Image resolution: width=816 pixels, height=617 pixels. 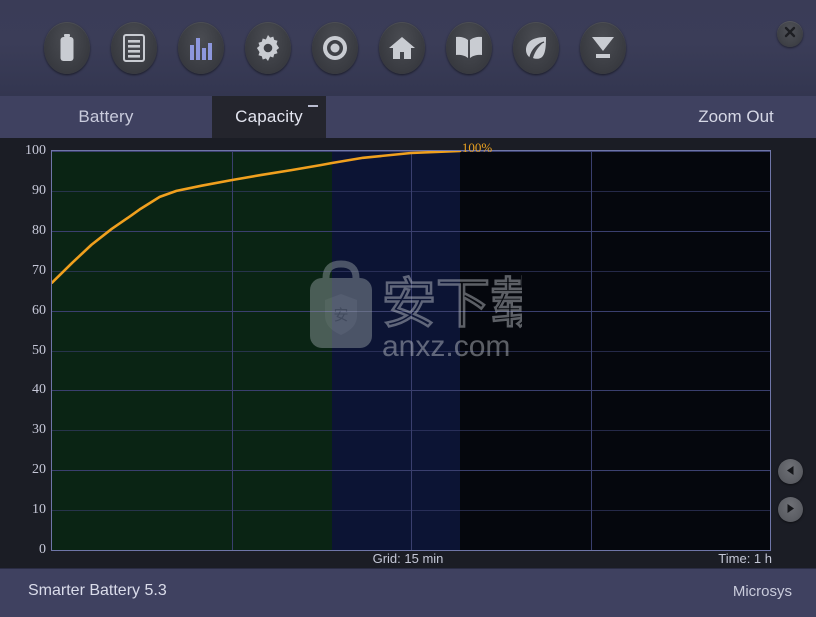 I want to click on tab-capacity-marker, so click(x=313, y=106).